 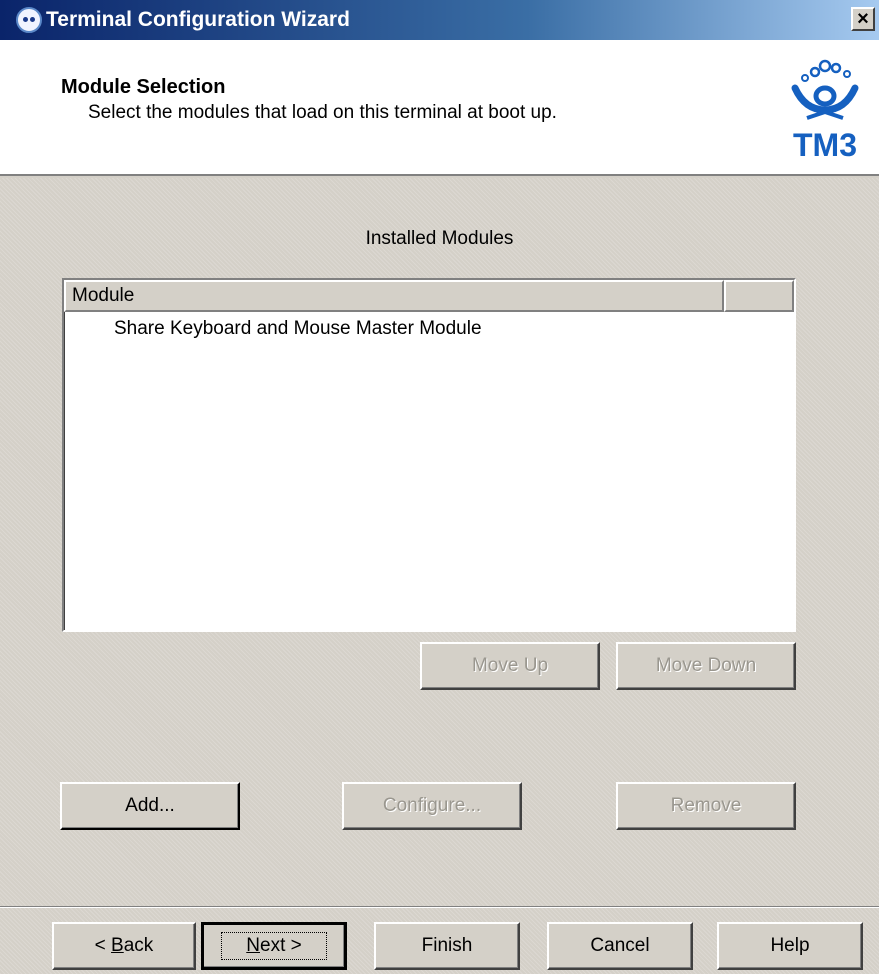 I want to click on back-button: < Back, so click(x=124, y=946).